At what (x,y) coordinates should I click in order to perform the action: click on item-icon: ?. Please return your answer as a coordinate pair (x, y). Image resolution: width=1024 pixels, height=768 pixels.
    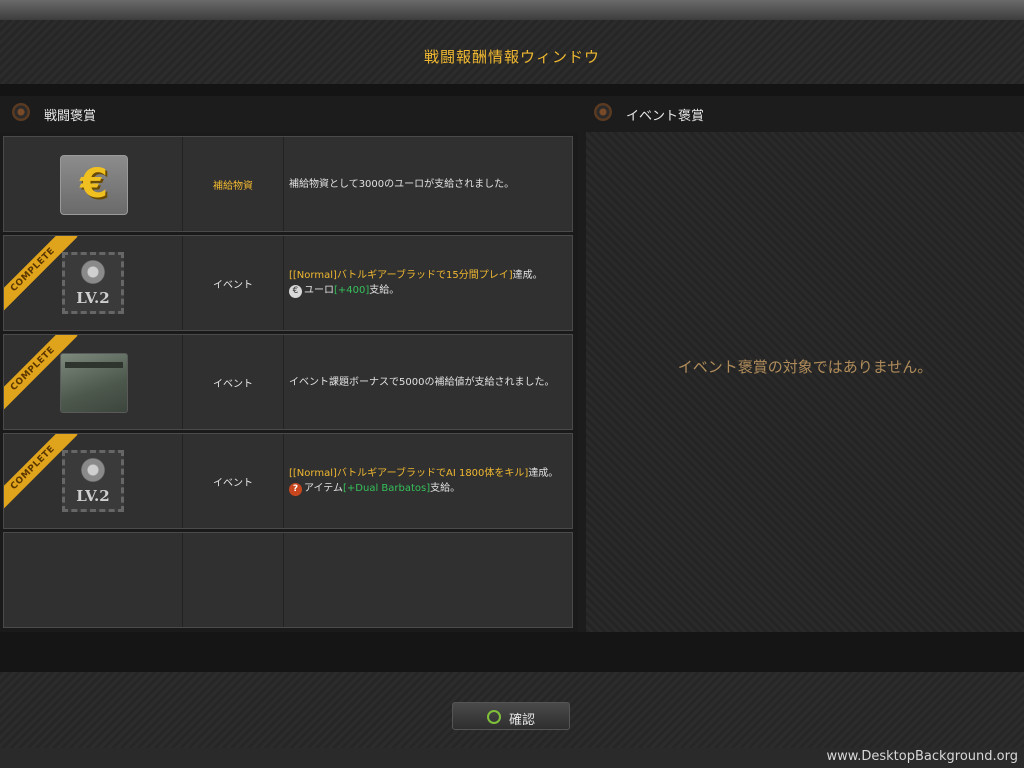
    Looking at the image, I should click on (295, 489).